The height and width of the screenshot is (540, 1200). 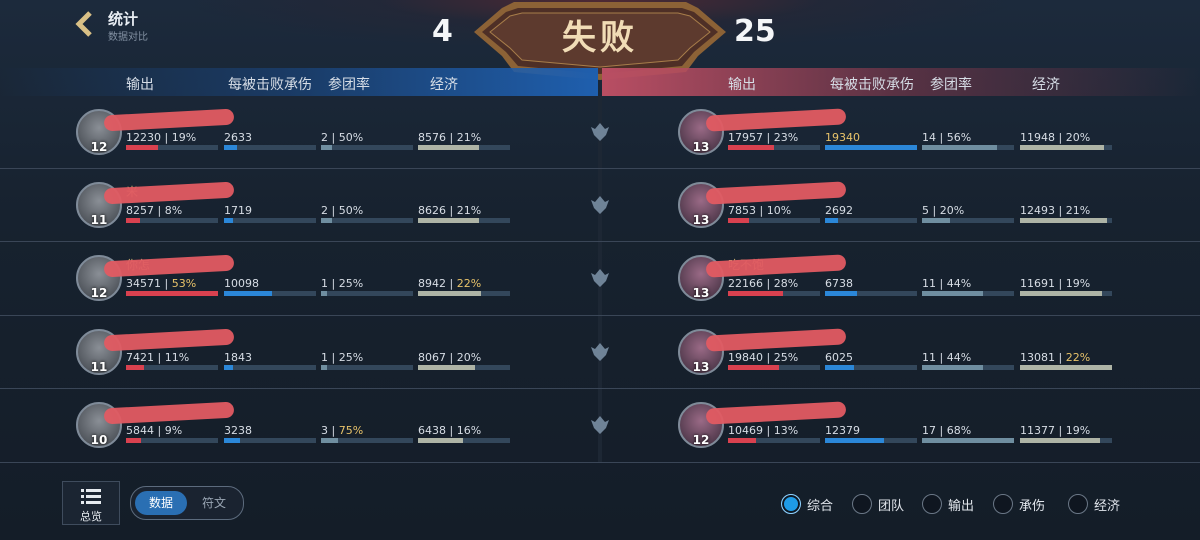 I want to click on damage-stat: 19840 | 25%, so click(x=763, y=357).